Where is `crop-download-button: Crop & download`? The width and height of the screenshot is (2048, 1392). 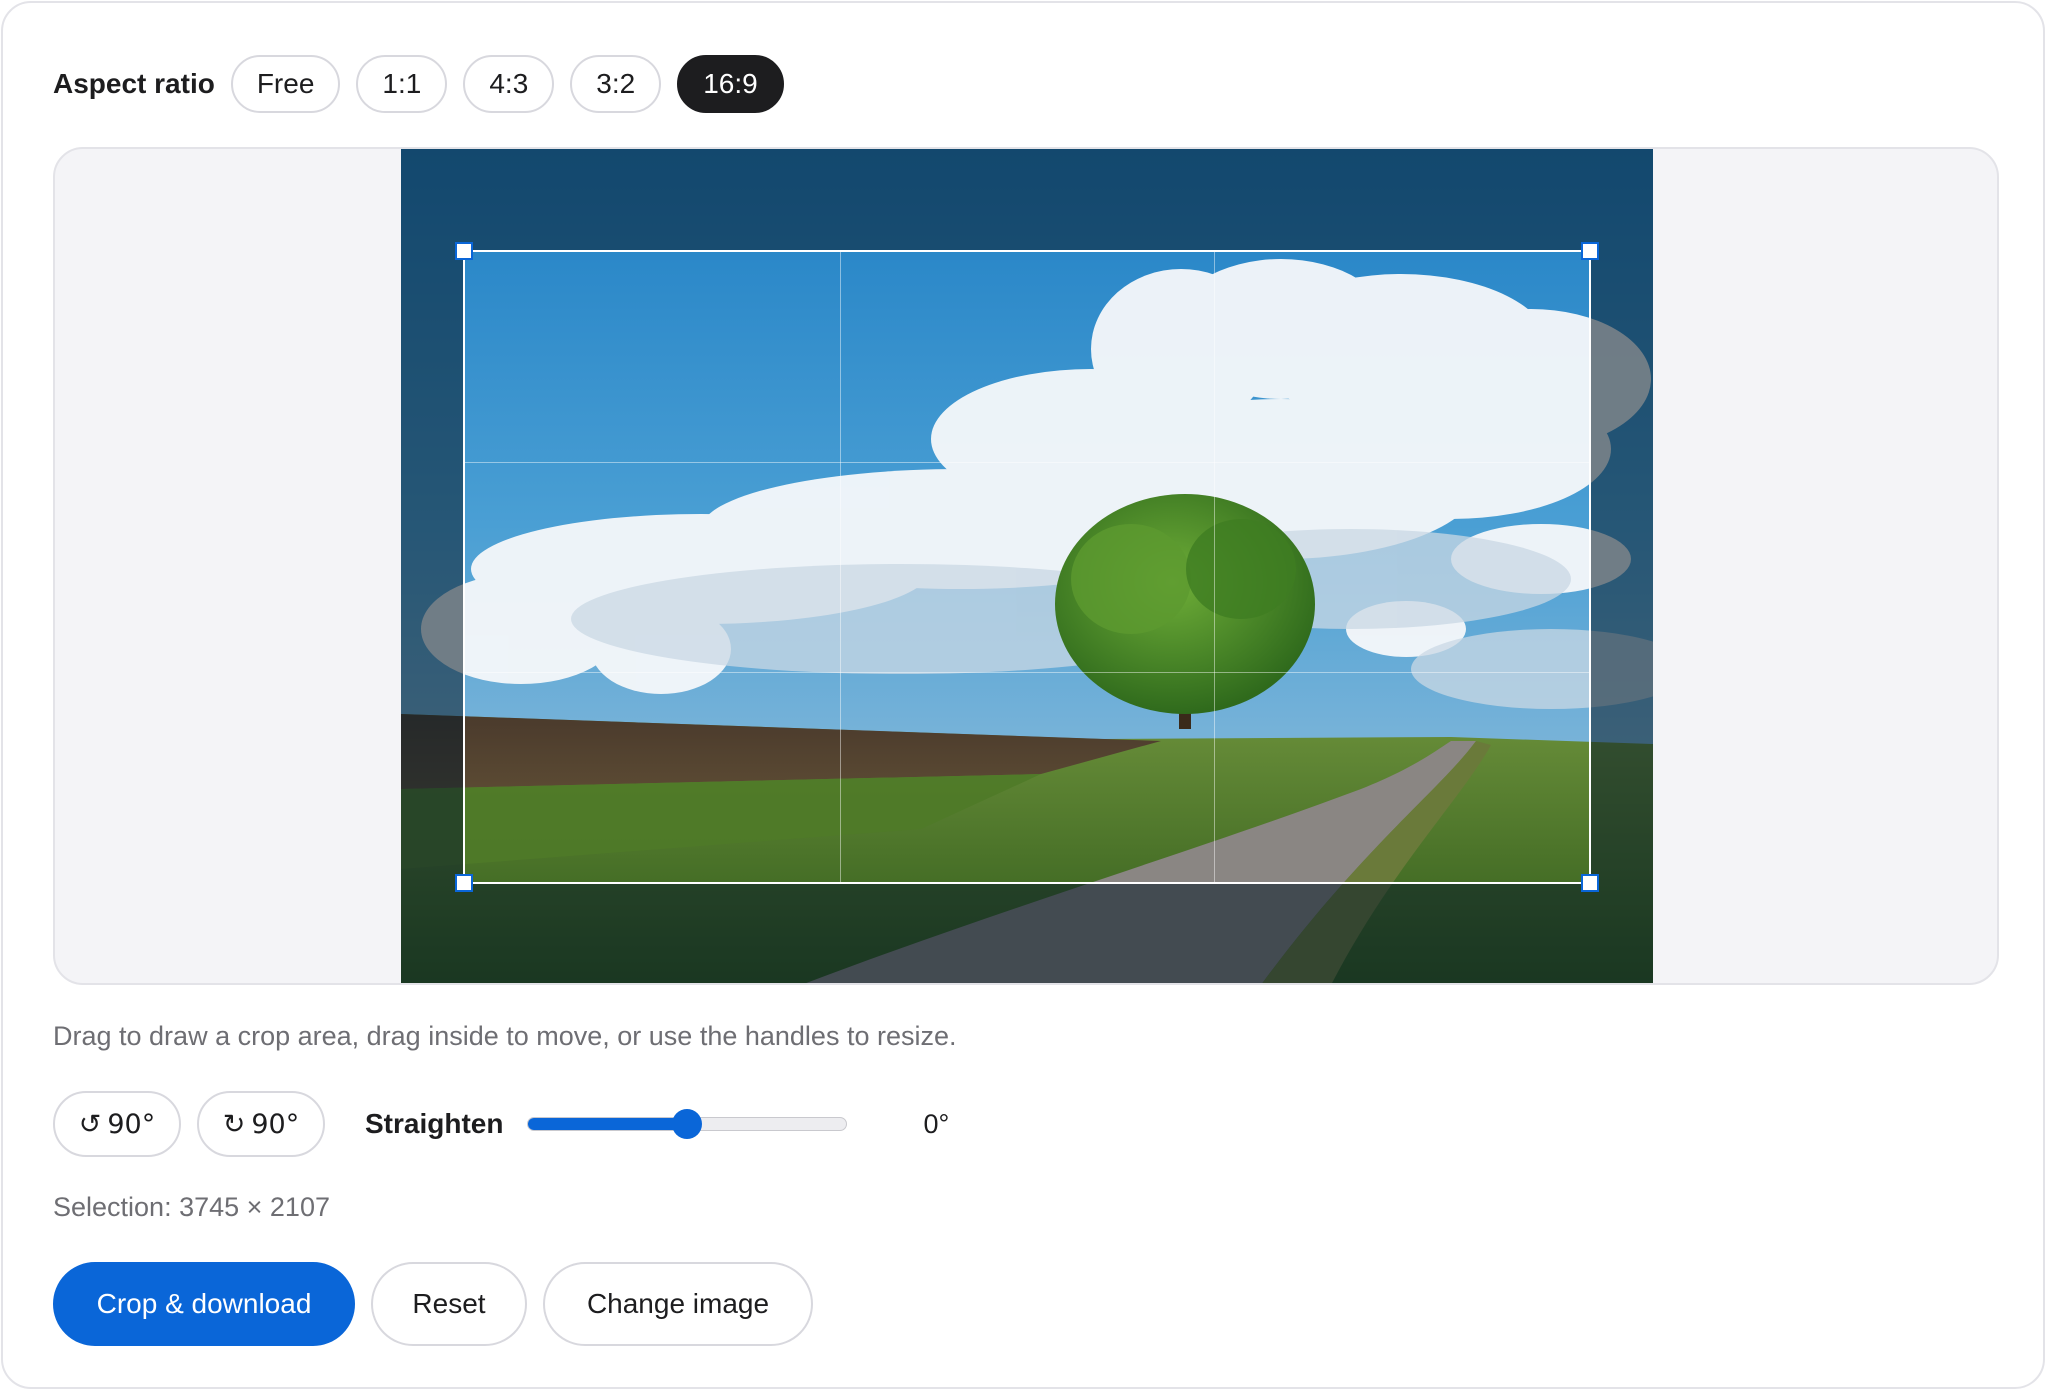
crop-download-button: Crop & download is located at coordinates (204, 1304).